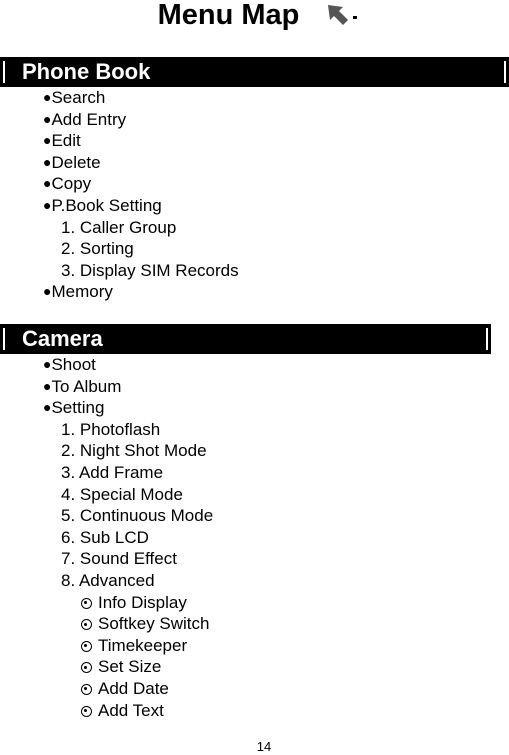  Describe the element at coordinates (254, 72) in the screenshot. I see `section-header-phone-book: Phone Book` at that location.